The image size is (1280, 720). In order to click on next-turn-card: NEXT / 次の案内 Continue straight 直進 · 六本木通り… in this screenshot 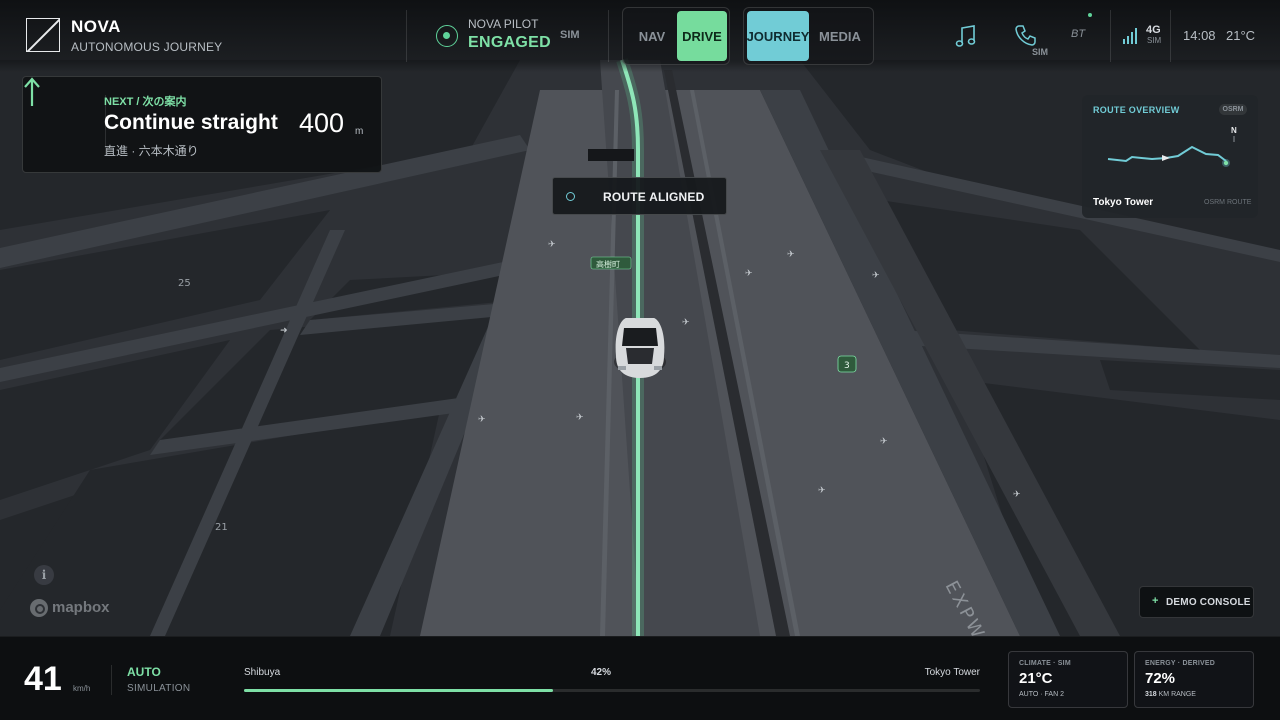, I will do `click(202, 124)`.